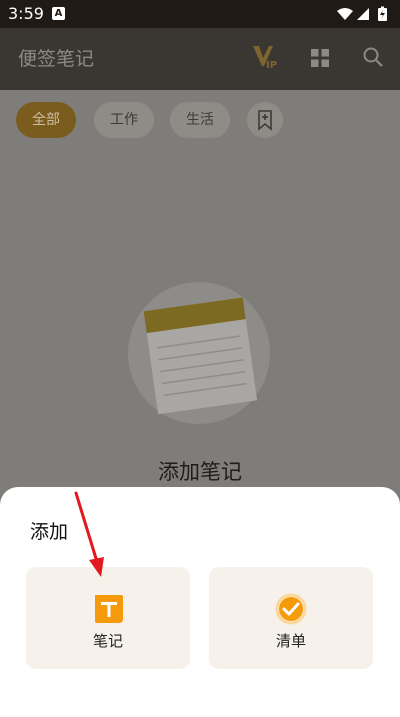 Image resolution: width=400 pixels, height=717 pixels. What do you see at coordinates (320, 58) in the screenshot?
I see `grid-view-icon` at bounding box center [320, 58].